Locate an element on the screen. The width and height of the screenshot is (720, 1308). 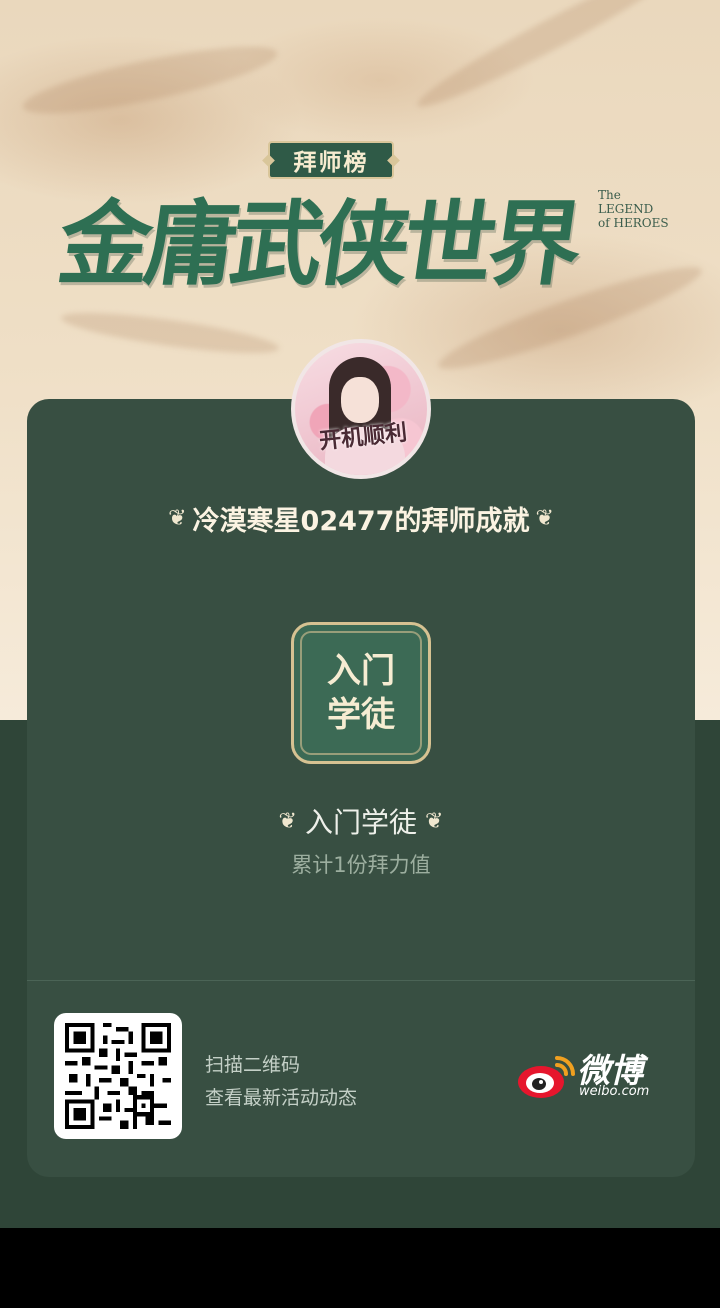
game-title-logo: 金庸武侠世界 is located at coordinates (317, 244).